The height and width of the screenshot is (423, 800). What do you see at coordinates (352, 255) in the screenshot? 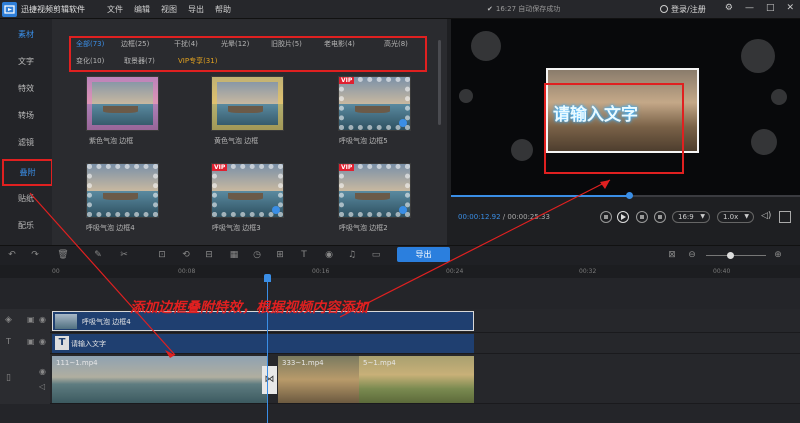
I see `audio-icon: ♫` at bounding box center [352, 255].